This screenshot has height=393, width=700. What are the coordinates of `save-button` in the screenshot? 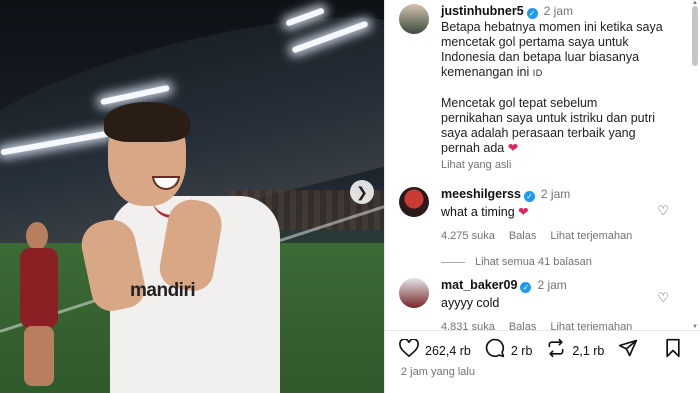 It's located at (676, 351).